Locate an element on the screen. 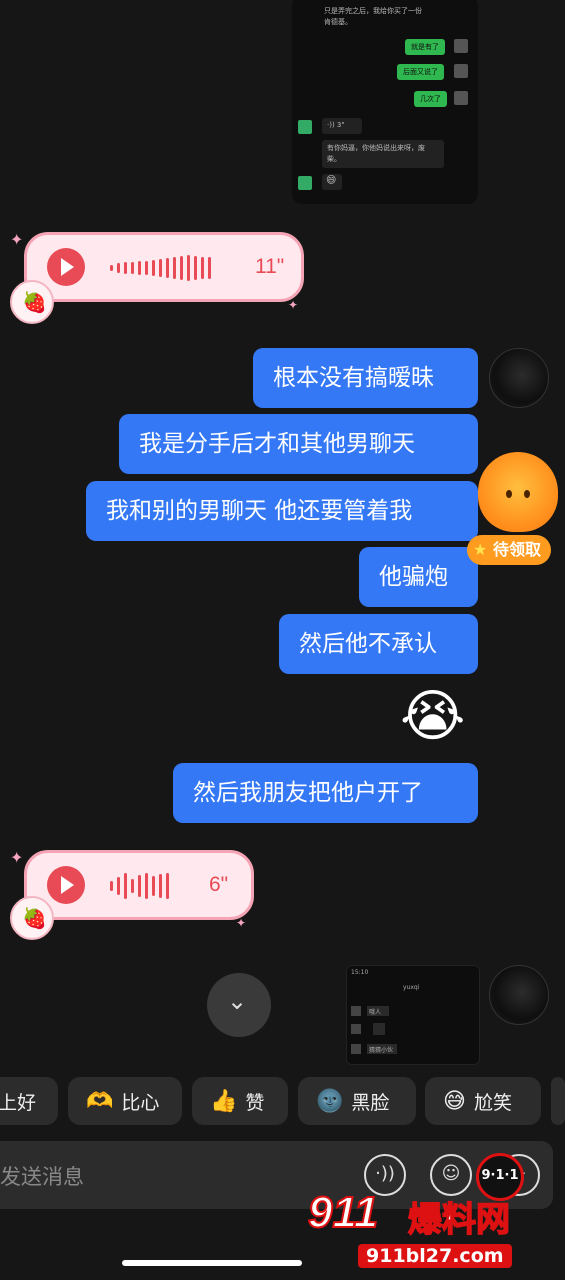 The width and height of the screenshot is (565, 1280). chat-screenshot-image: 15:10 yuxqi 哦人 猜猜小伙 is located at coordinates (413, 1015).